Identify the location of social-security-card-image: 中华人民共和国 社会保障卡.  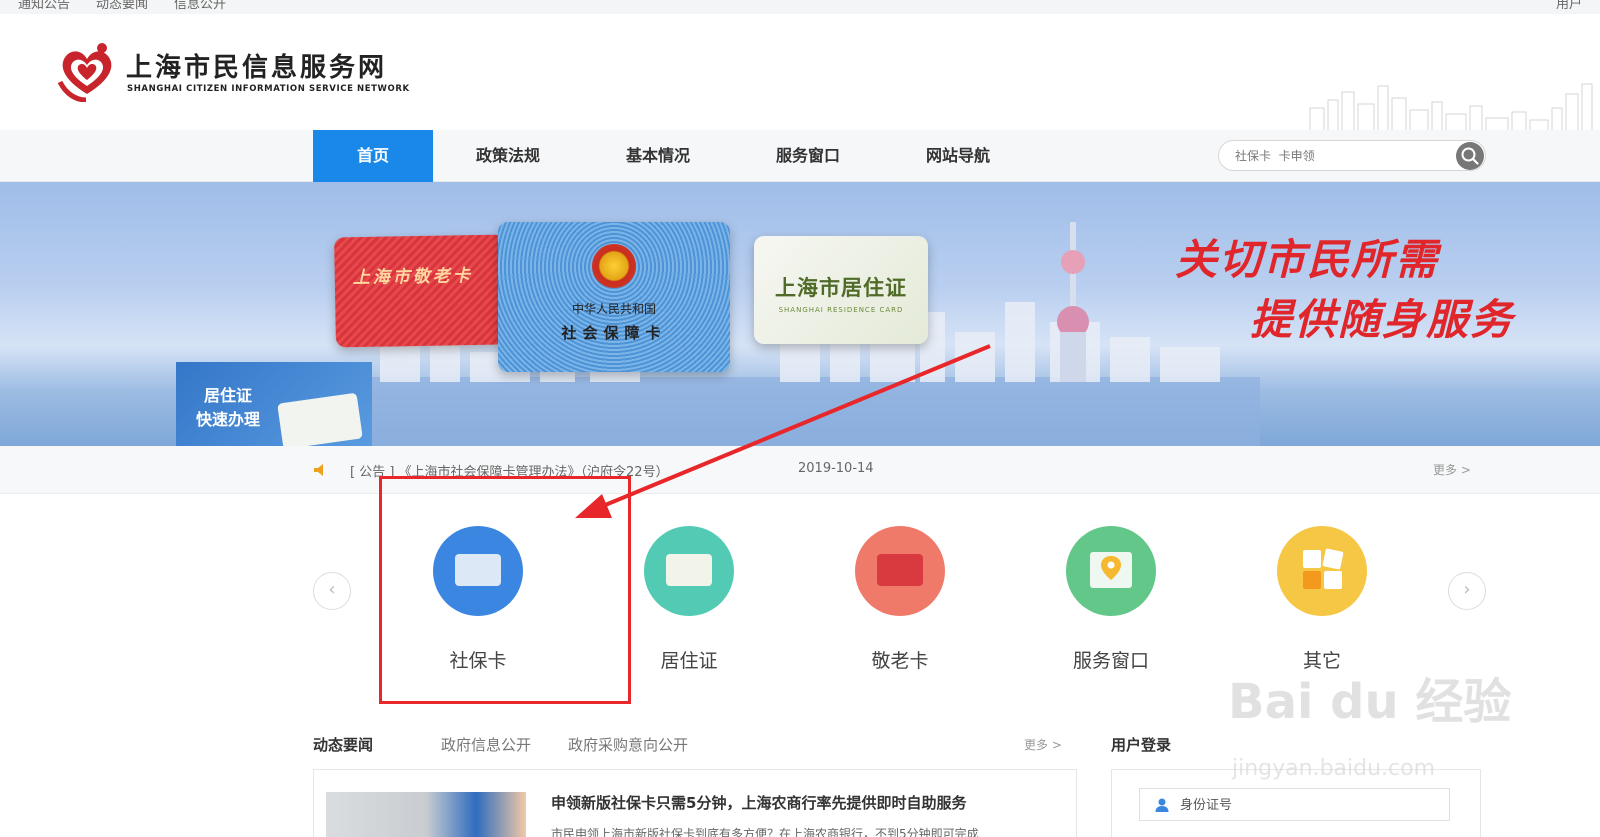
(614, 297).